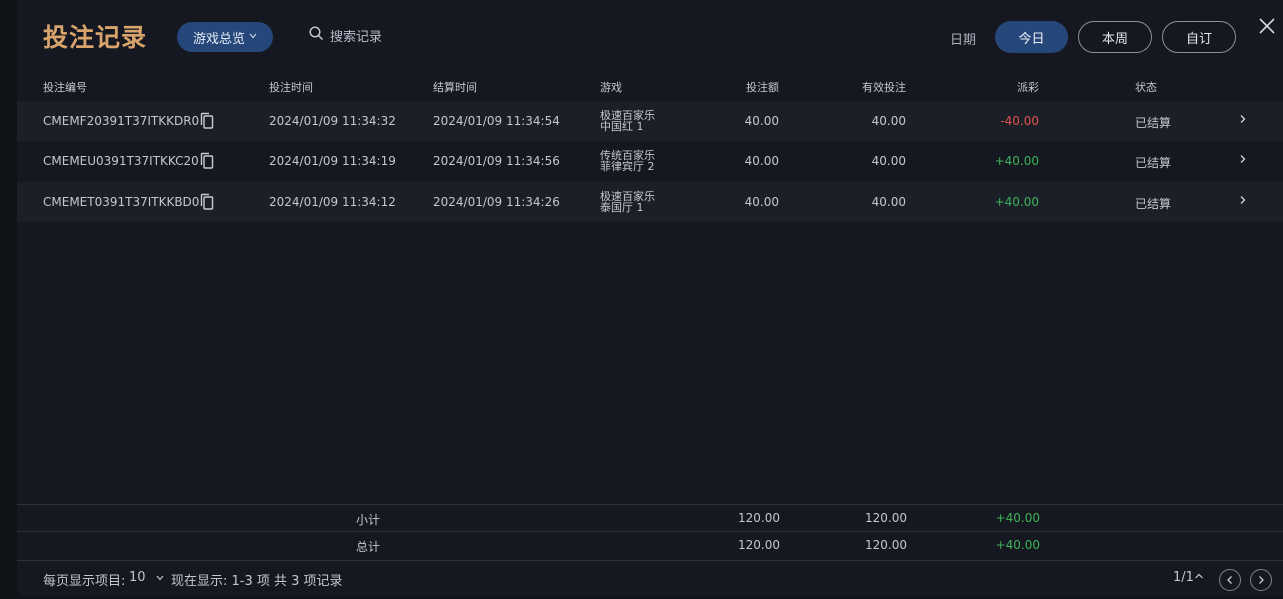 This screenshot has width=1283, height=599. What do you see at coordinates (650, 86) in the screenshot?
I see `table-header: 投注编号 投注时间 结算时间 游戏 投注额 有效投注 派彩 状态` at bounding box center [650, 86].